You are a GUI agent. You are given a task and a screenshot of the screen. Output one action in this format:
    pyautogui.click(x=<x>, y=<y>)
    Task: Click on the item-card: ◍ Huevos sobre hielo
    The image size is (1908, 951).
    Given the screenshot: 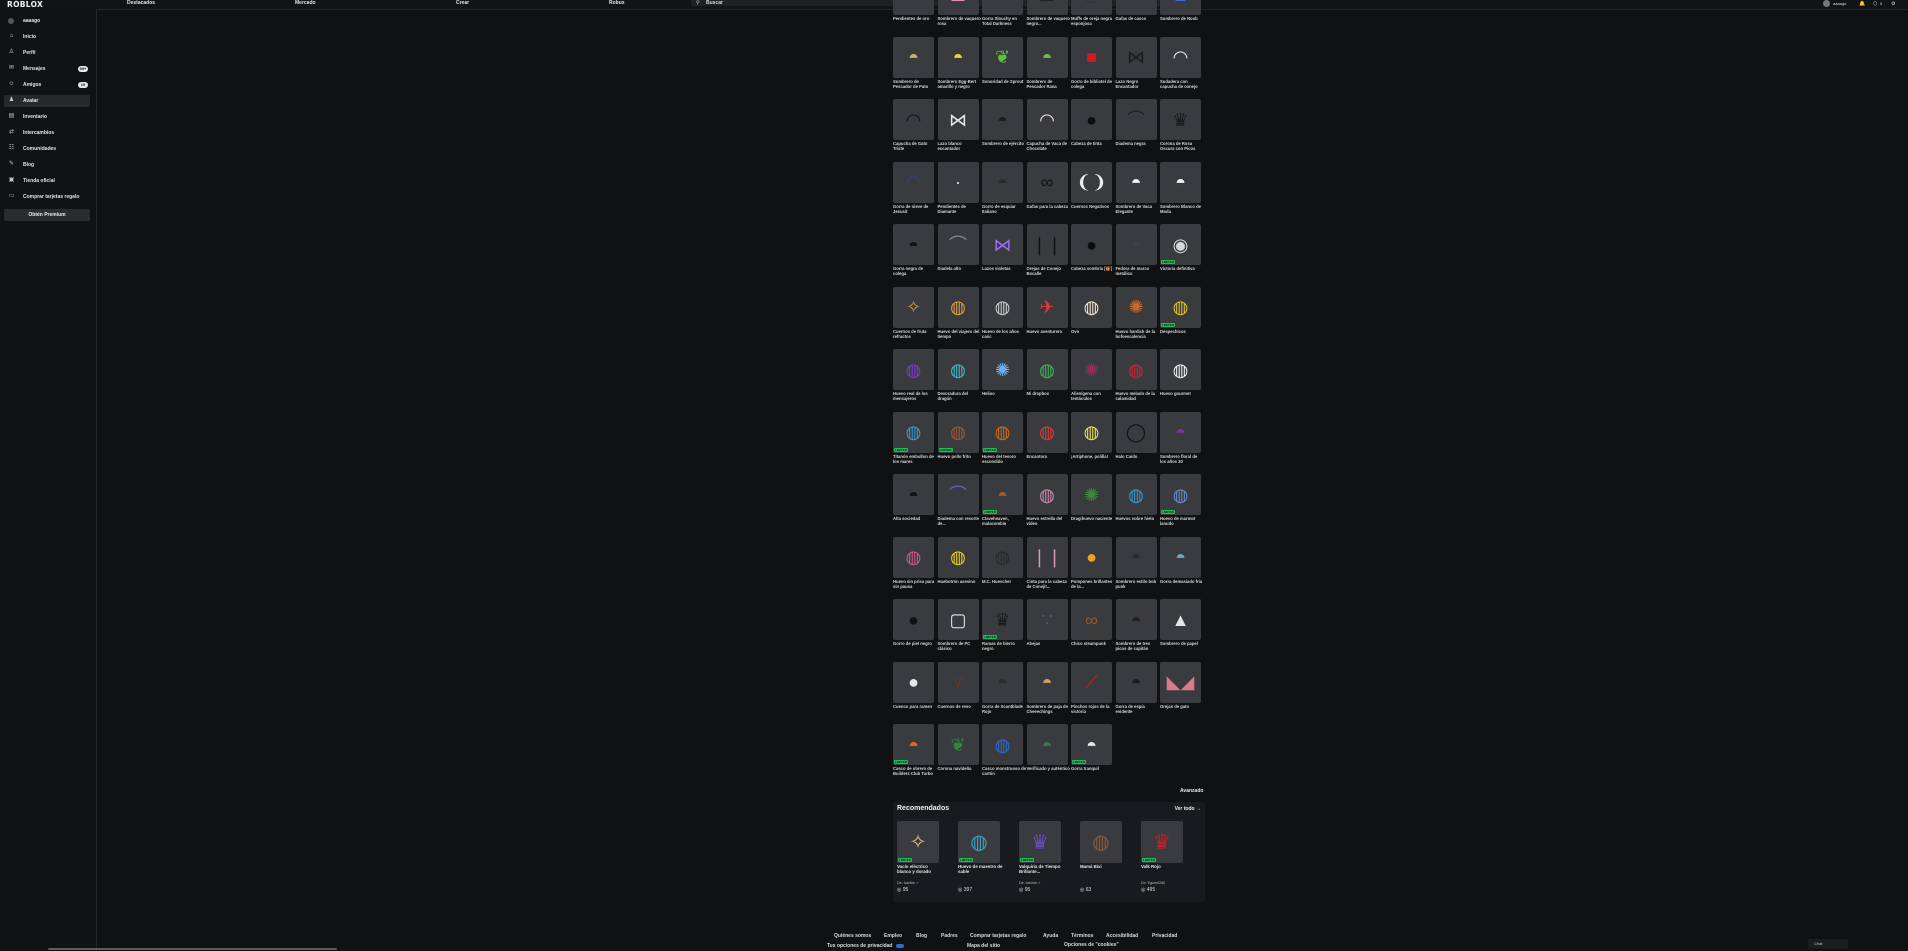 What is the action you would take?
    pyautogui.click(x=1137, y=505)
    